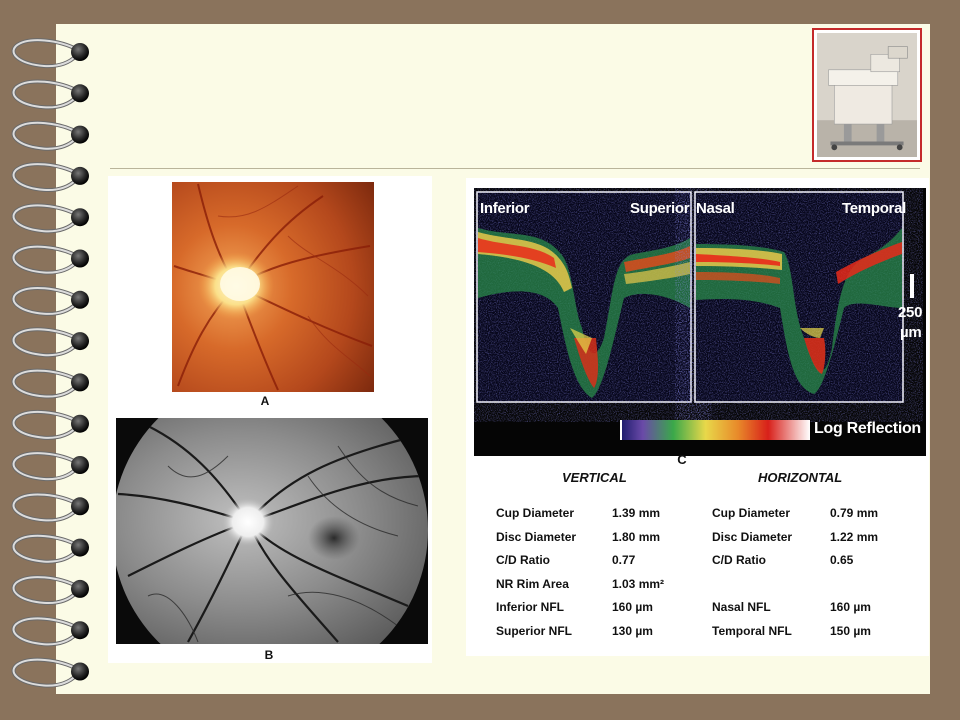 This screenshot has width=960, height=720. What do you see at coordinates (536, 536) in the screenshot?
I see `vertical-label: Disc Diameter` at bounding box center [536, 536].